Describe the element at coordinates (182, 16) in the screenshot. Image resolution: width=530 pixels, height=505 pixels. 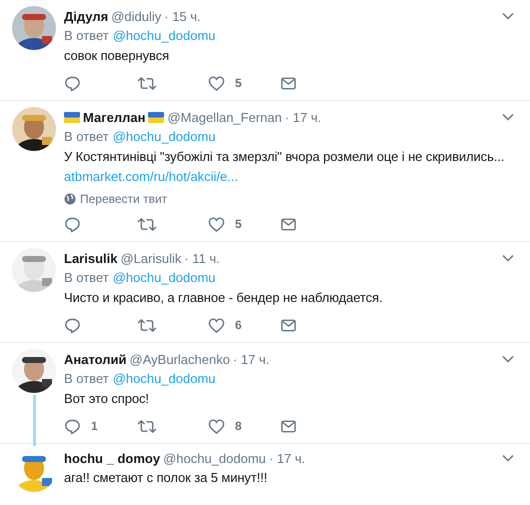
I see `timestamp: · 15 ч.` at that location.